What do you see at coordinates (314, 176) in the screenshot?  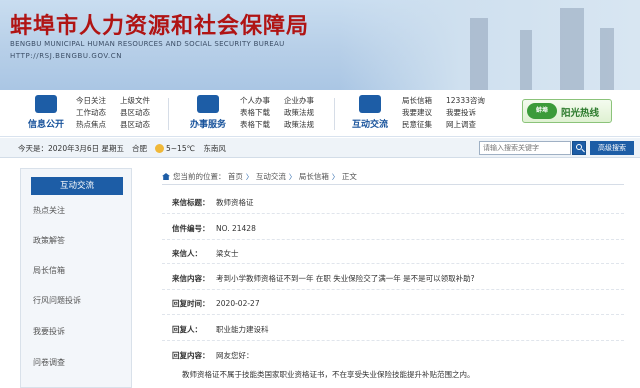 I see `breadcrumb-item: 局长信箱` at bounding box center [314, 176].